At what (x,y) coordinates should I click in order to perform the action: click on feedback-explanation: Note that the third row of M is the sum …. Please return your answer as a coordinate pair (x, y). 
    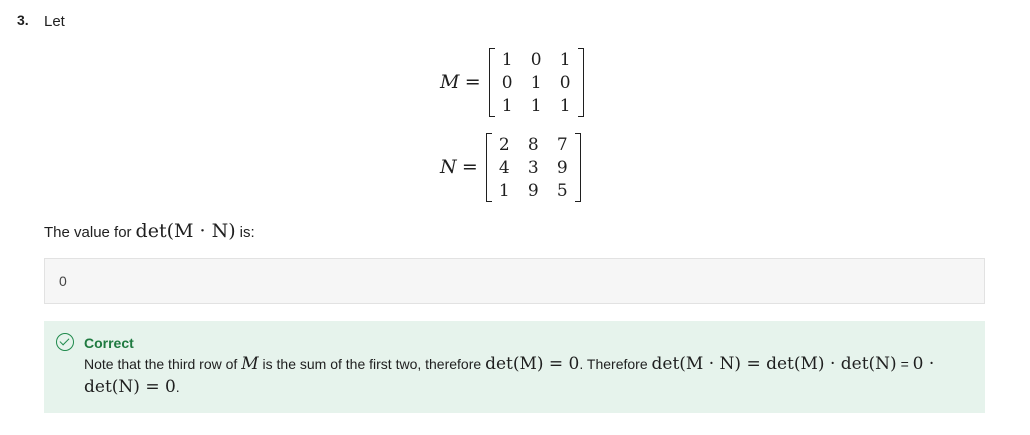
    Looking at the image, I should click on (529, 376).